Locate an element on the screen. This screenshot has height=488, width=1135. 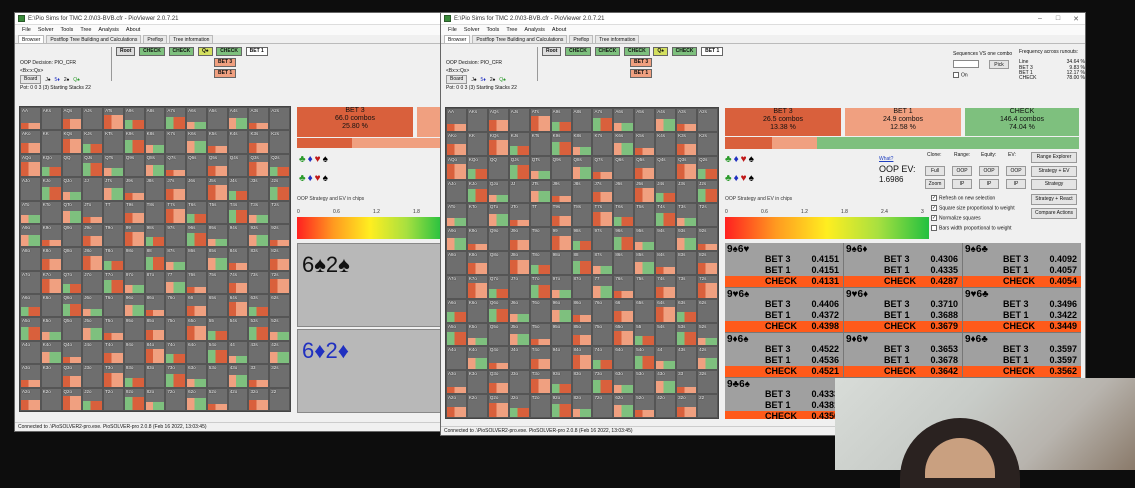
suit-filter-row-1: ♣♦♥♠ is located at coordinates (740, 159).